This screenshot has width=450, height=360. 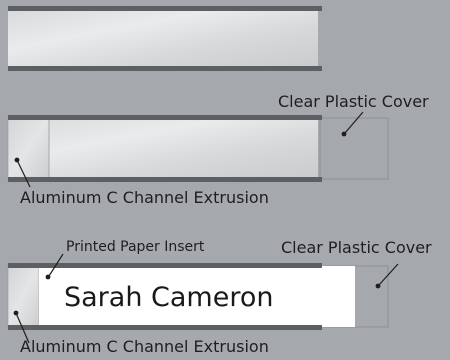 I want to click on cover-leader-line, so click(x=354, y=122).